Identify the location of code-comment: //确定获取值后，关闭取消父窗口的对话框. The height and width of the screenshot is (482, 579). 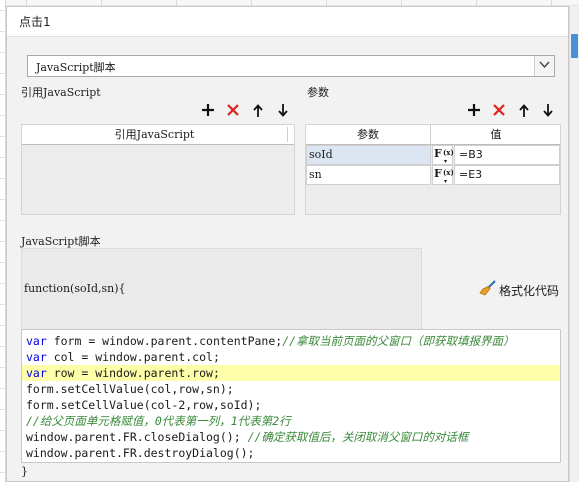
(358, 437).